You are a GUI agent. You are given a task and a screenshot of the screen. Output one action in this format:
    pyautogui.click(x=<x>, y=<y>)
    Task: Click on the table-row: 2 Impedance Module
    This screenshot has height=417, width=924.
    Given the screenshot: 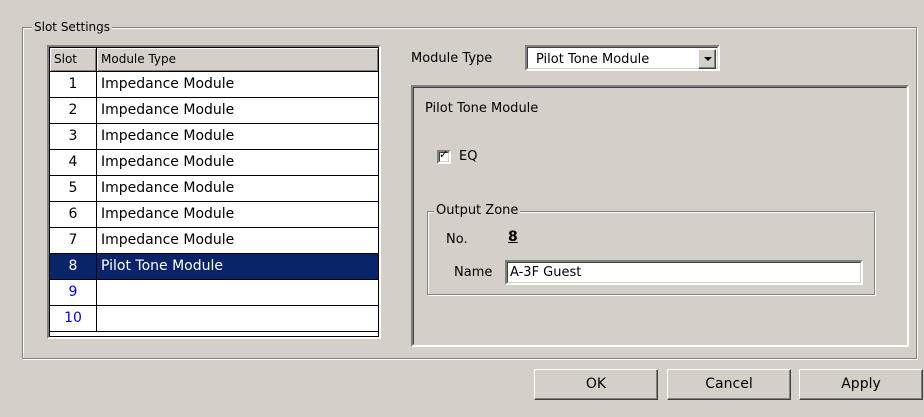 What is the action you would take?
    pyautogui.click(x=214, y=111)
    